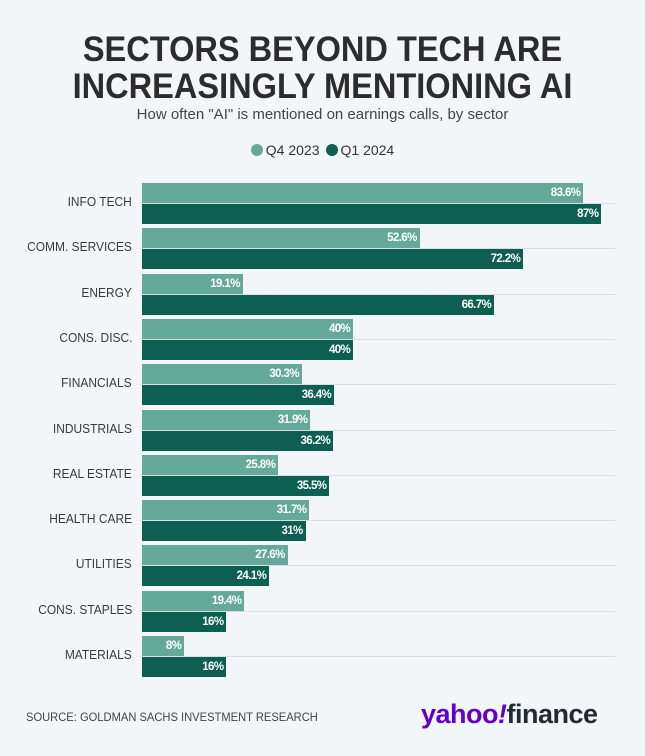  What do you see at coordinates (225, 283) in the screenshot?
I see `data-label: 19.1%` at bounding box center [225, 283].